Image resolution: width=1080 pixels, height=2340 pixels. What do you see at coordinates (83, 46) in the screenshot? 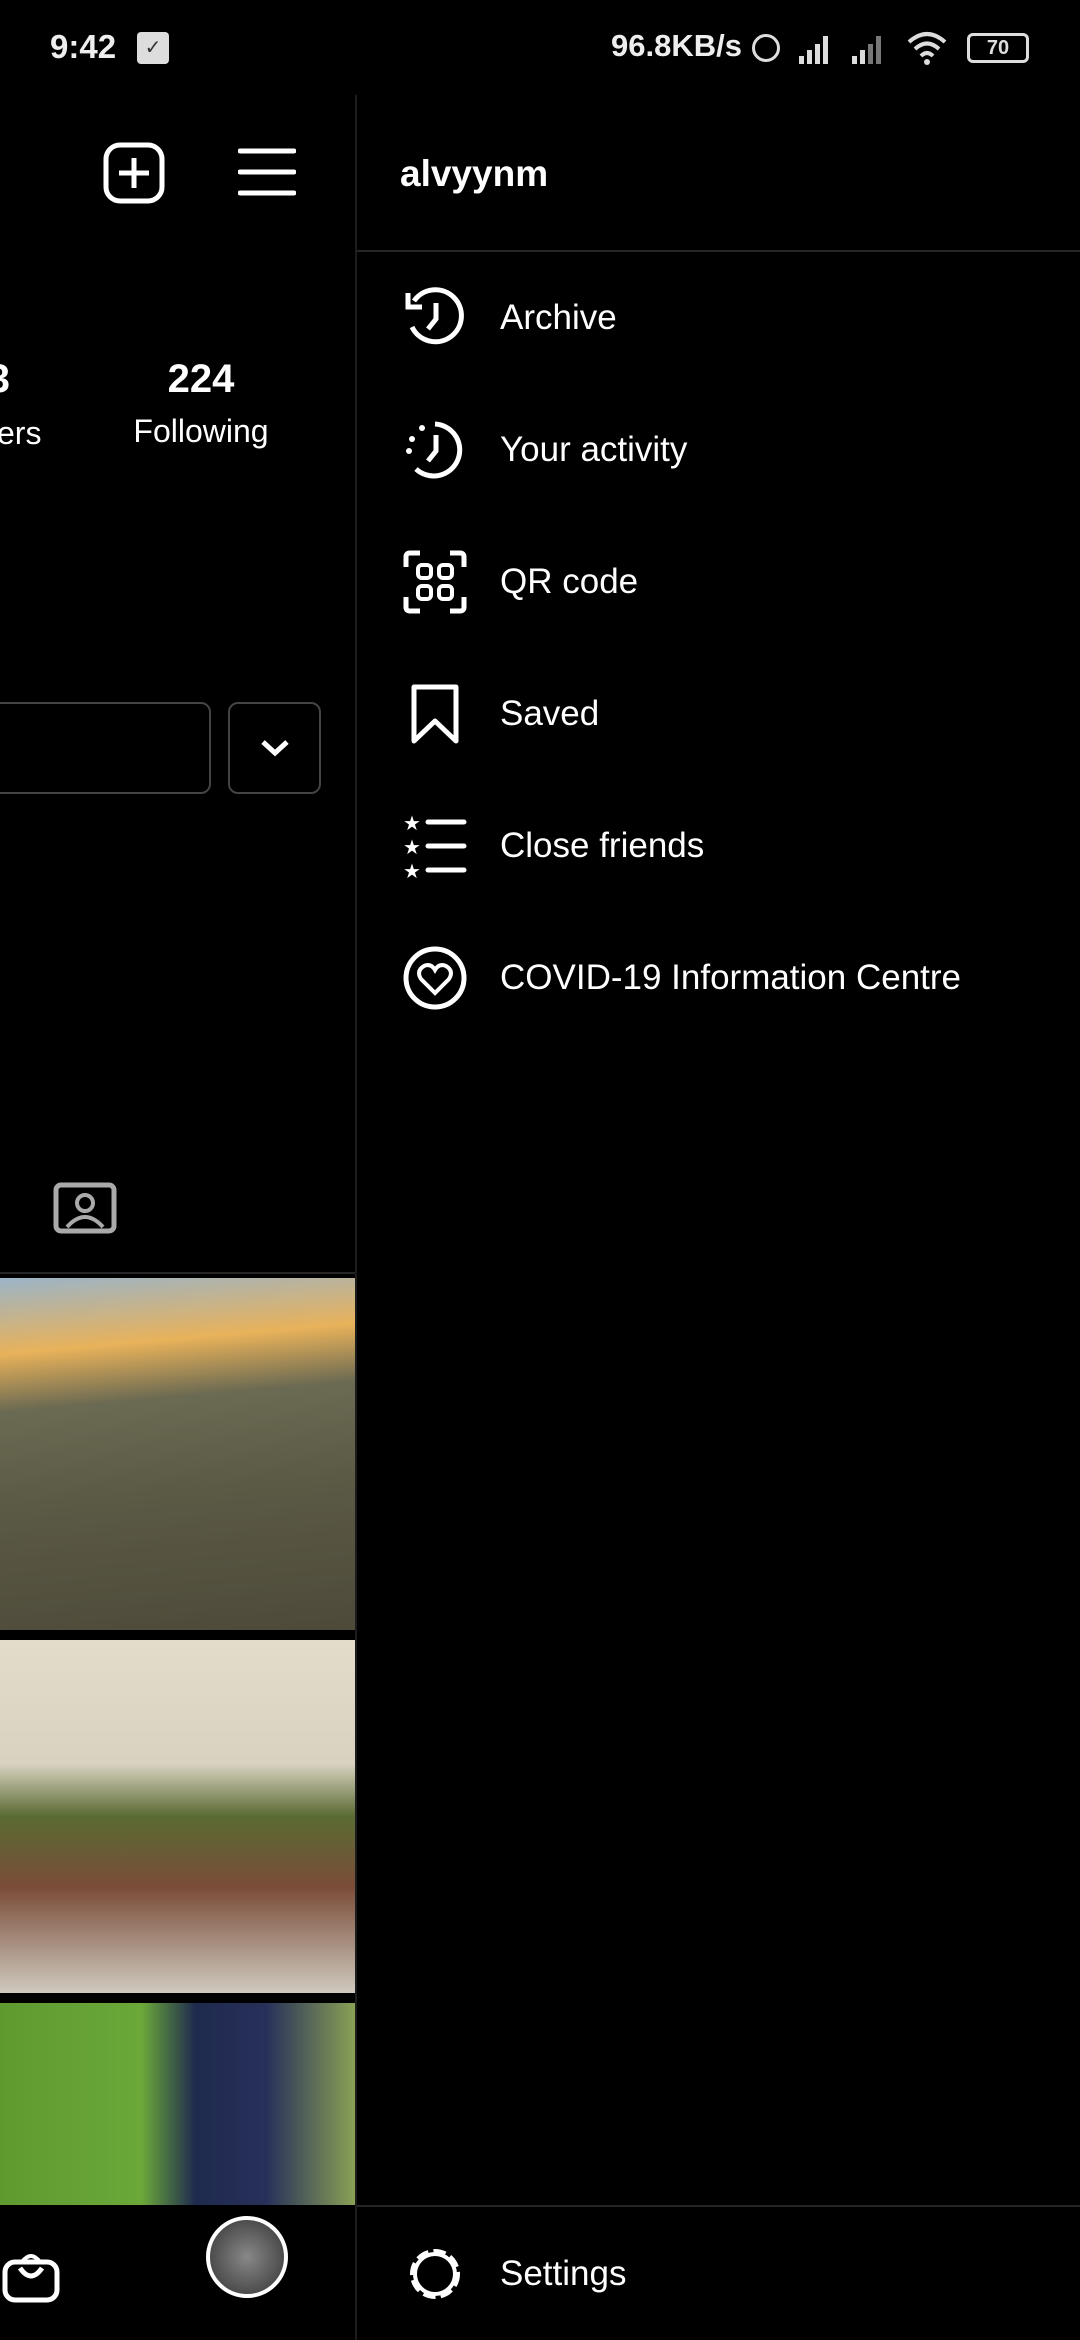
I see `status-time: 9:42` at bounding box center [83, 46].